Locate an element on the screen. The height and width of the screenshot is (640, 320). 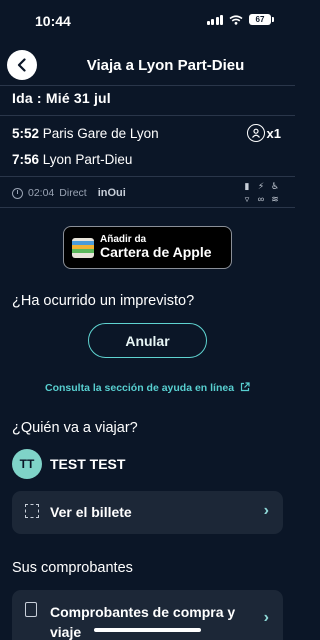
trip-type: Direct is located at coordinates (73, 193).